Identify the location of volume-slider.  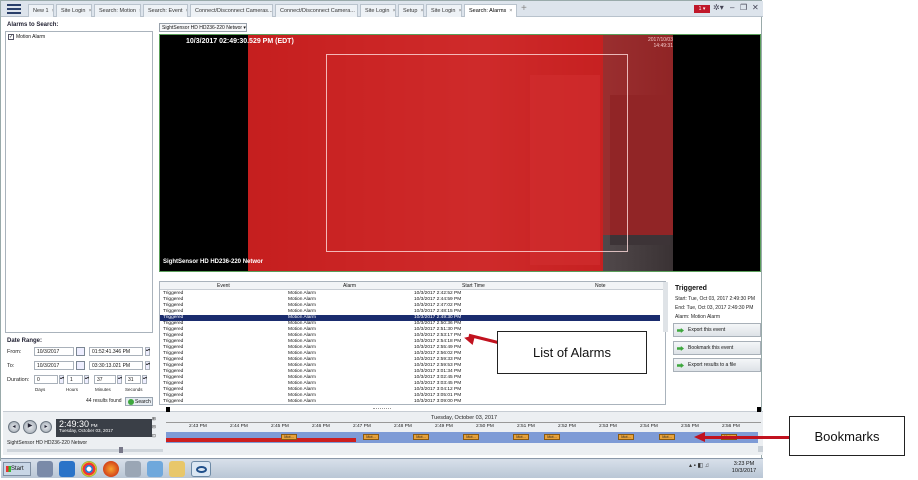
(85, 450).